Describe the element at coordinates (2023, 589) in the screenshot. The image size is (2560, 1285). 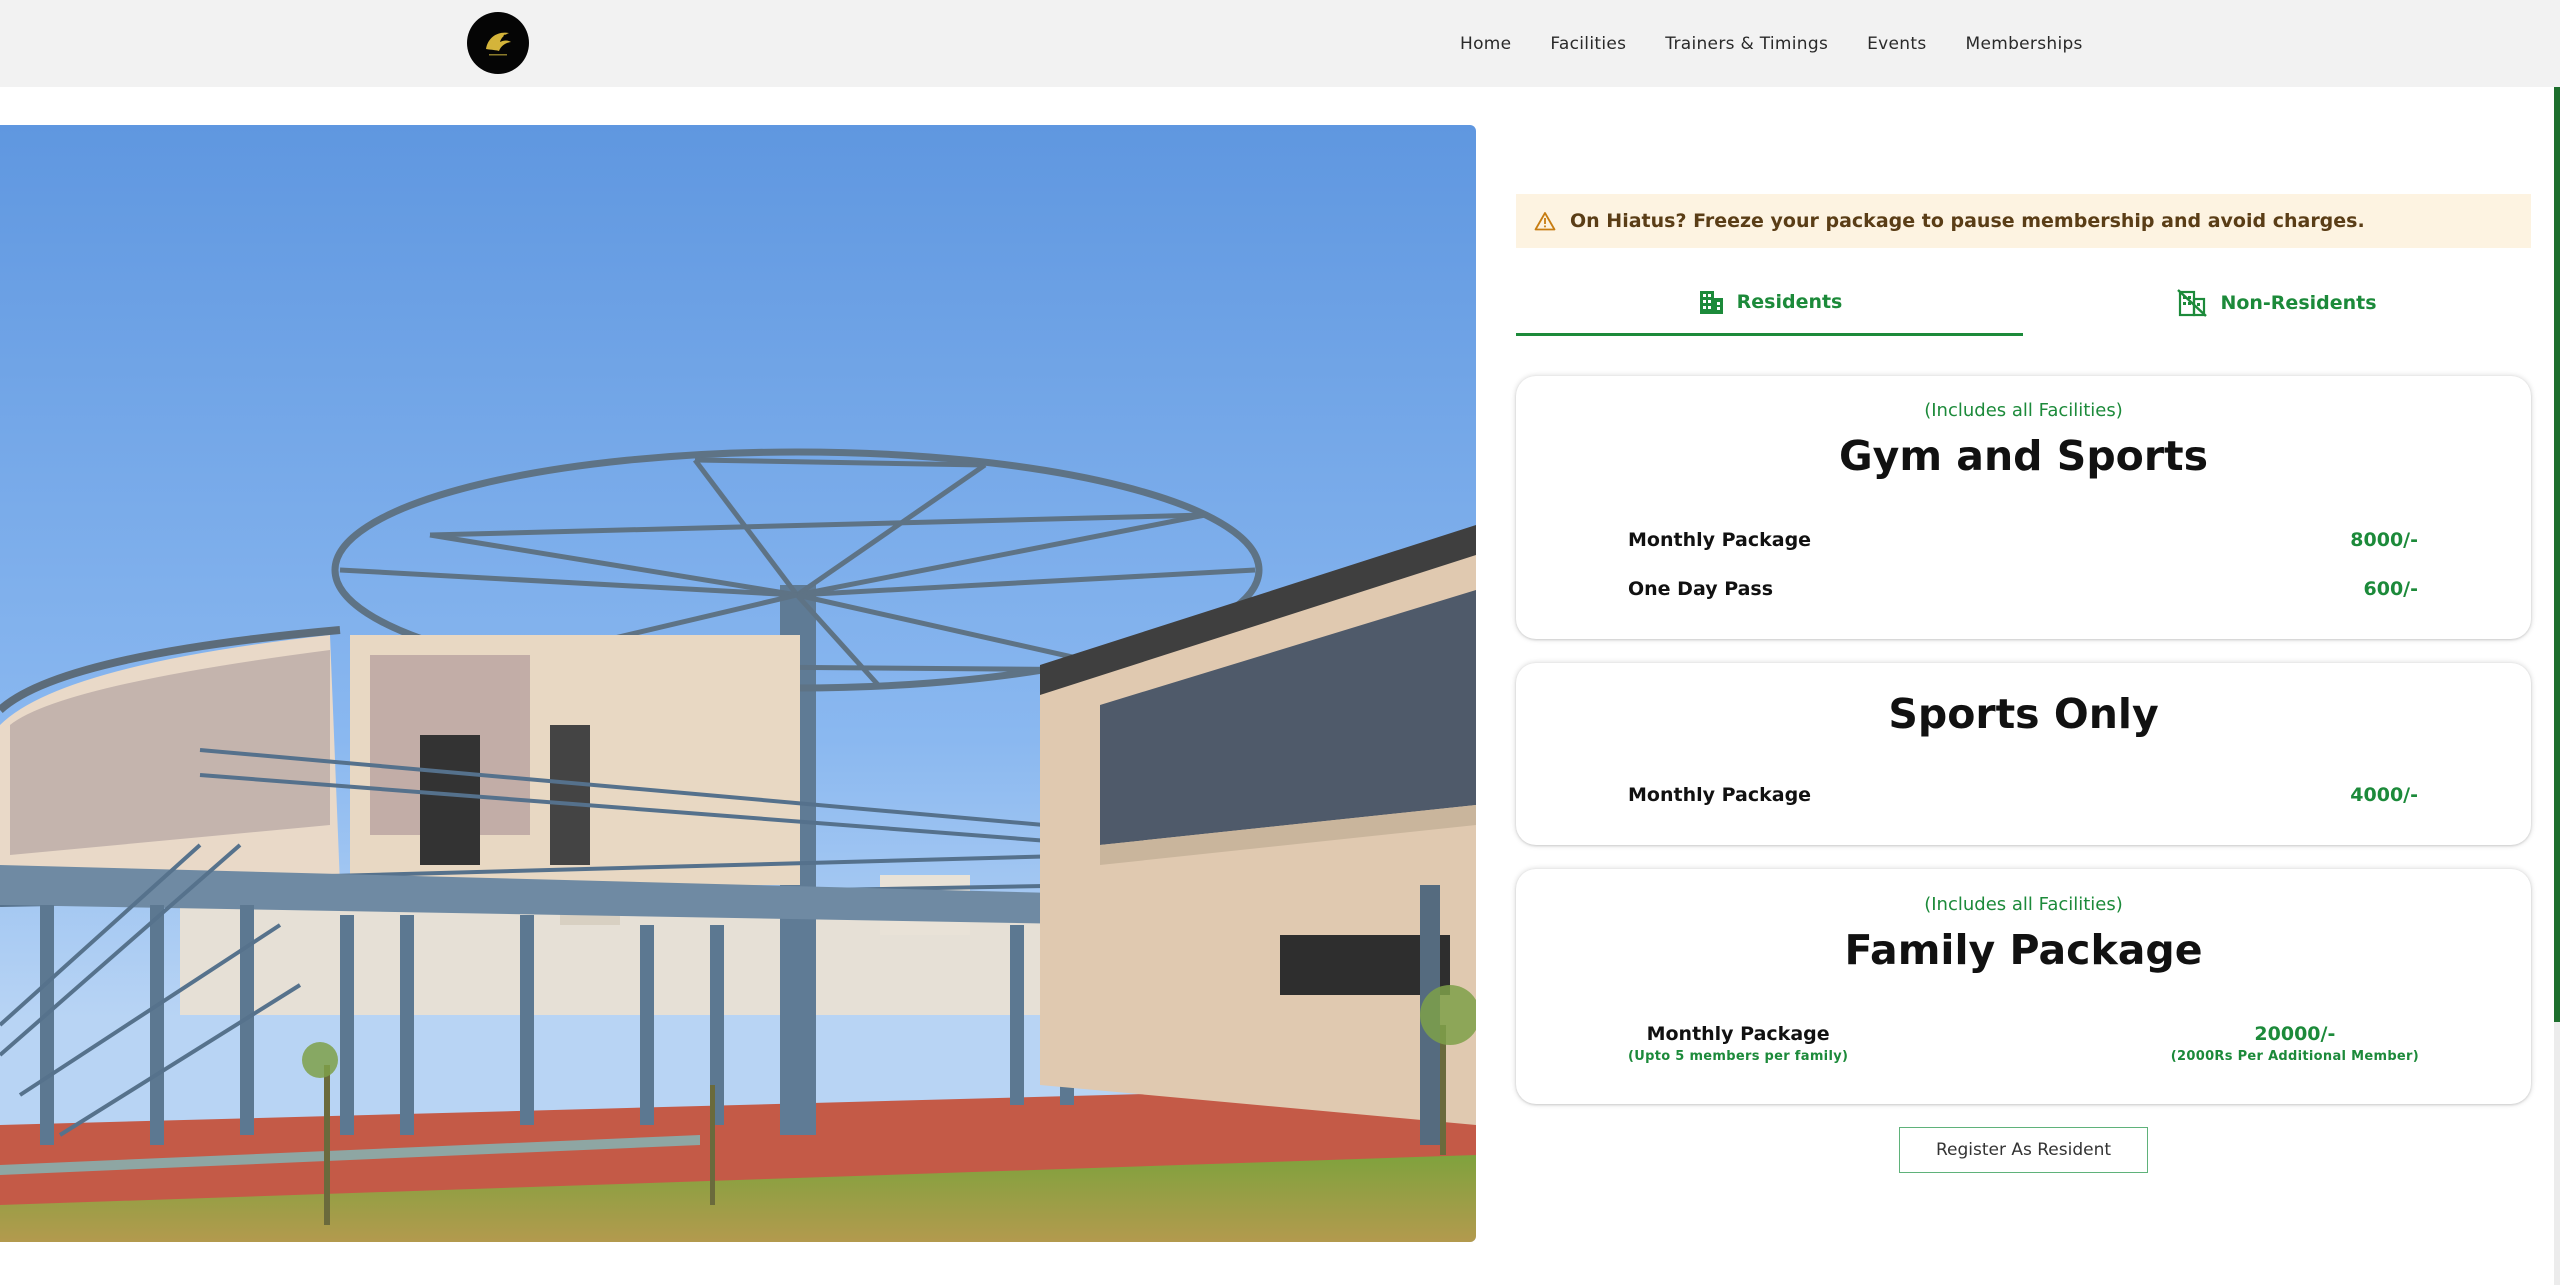
I see `price-row: One Day Pass 600/-` at that location.